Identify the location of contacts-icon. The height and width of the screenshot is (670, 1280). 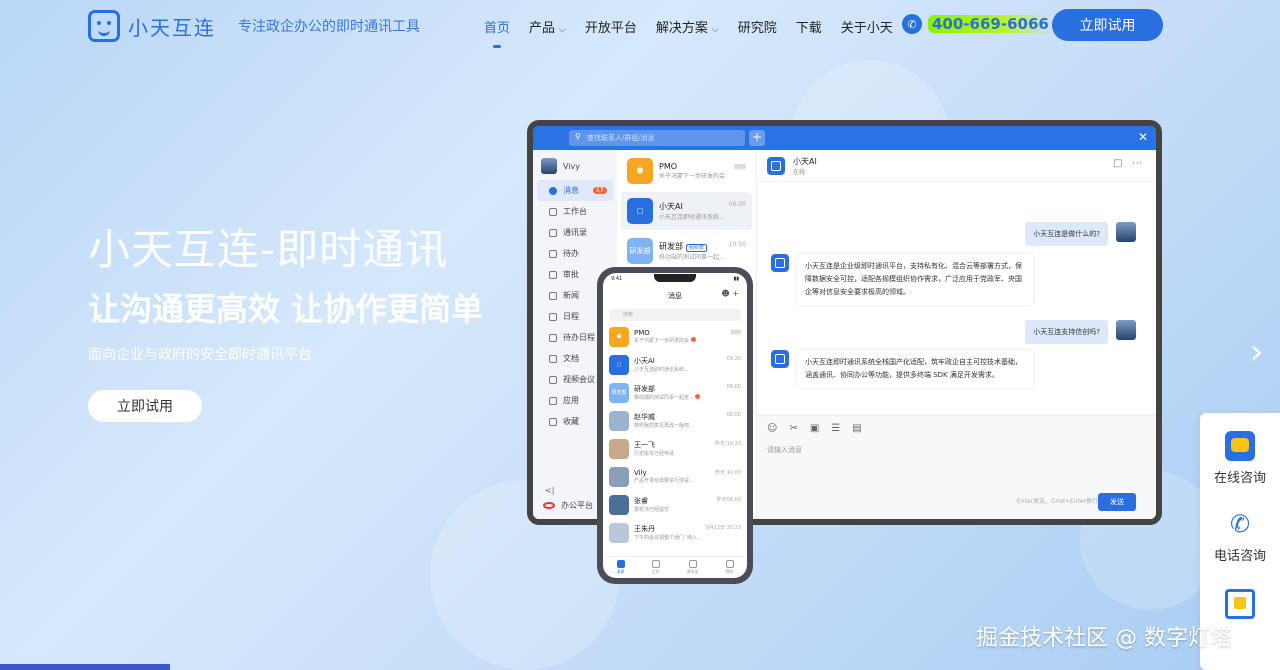
(553, 232).